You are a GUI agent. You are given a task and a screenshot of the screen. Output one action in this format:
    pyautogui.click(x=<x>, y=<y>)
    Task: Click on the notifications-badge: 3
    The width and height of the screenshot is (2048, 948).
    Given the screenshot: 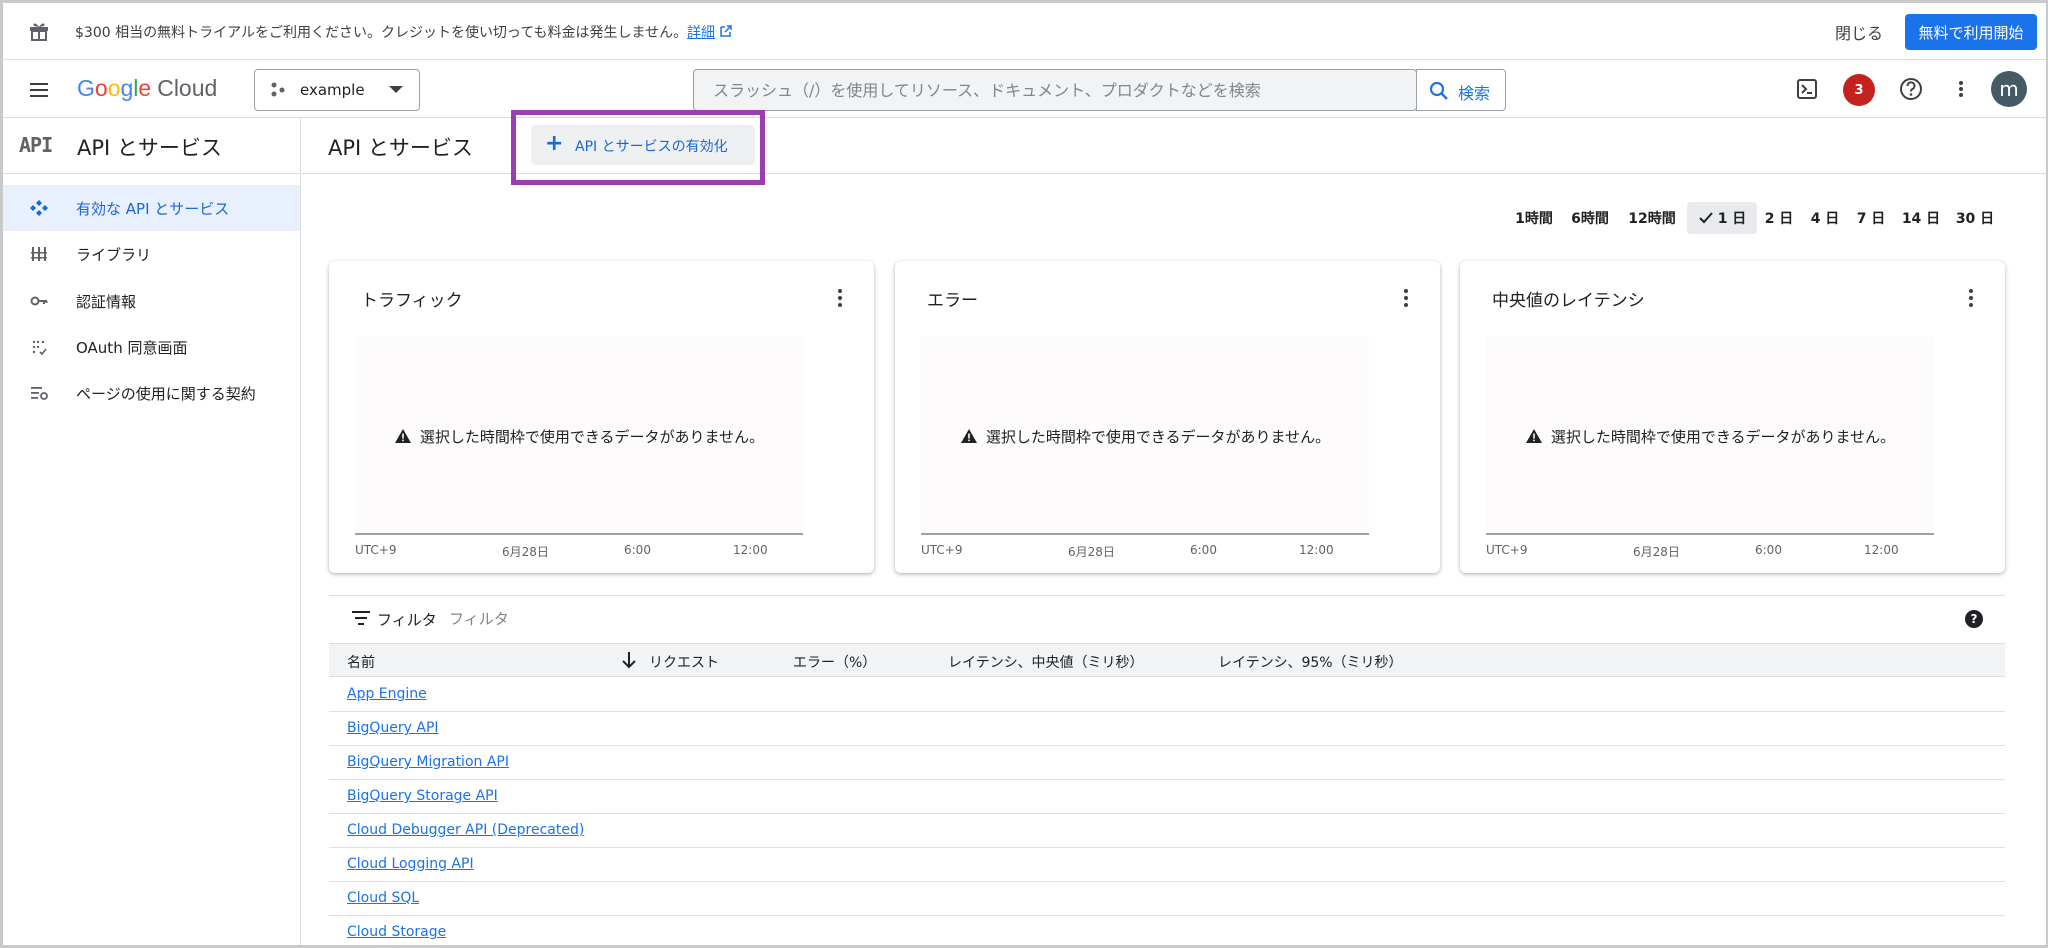 What is the action you would take?
    pyautogui.click(x=1859, y=90)
    